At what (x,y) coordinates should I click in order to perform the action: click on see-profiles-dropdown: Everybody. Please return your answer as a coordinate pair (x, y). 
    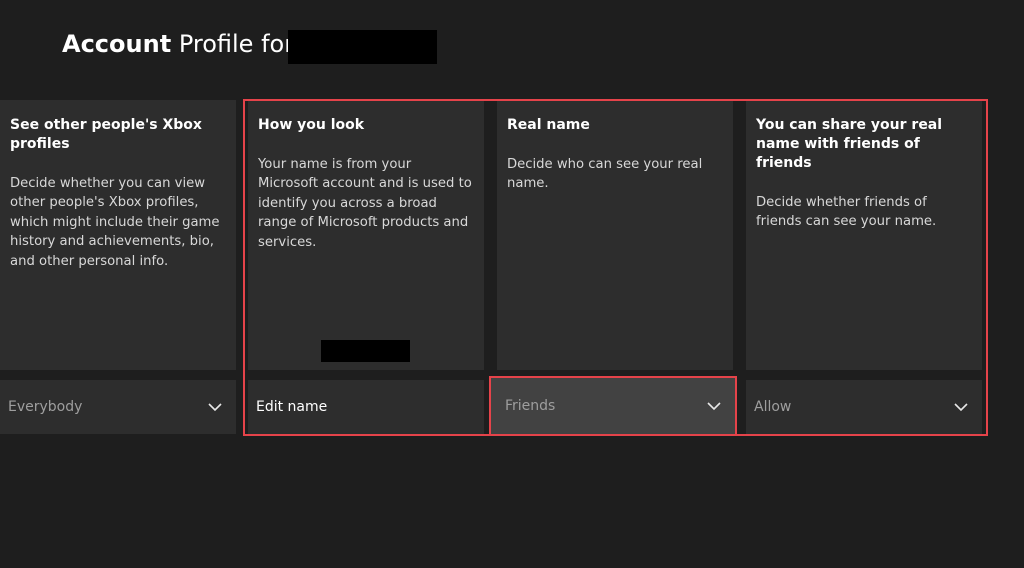
    Looking at the image, I should click on (118, 407).